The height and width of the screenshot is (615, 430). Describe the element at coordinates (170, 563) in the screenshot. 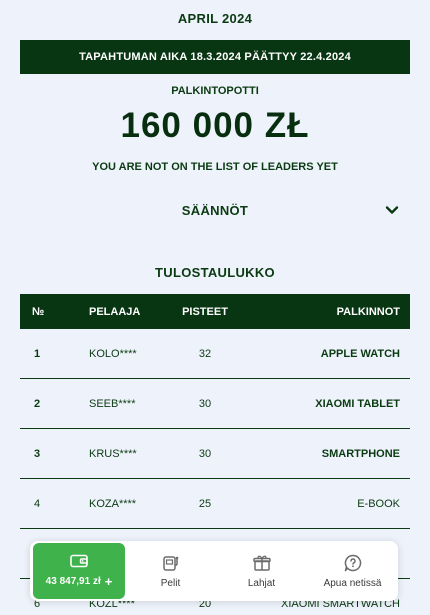

I see `slot-machine-icon` at that location.